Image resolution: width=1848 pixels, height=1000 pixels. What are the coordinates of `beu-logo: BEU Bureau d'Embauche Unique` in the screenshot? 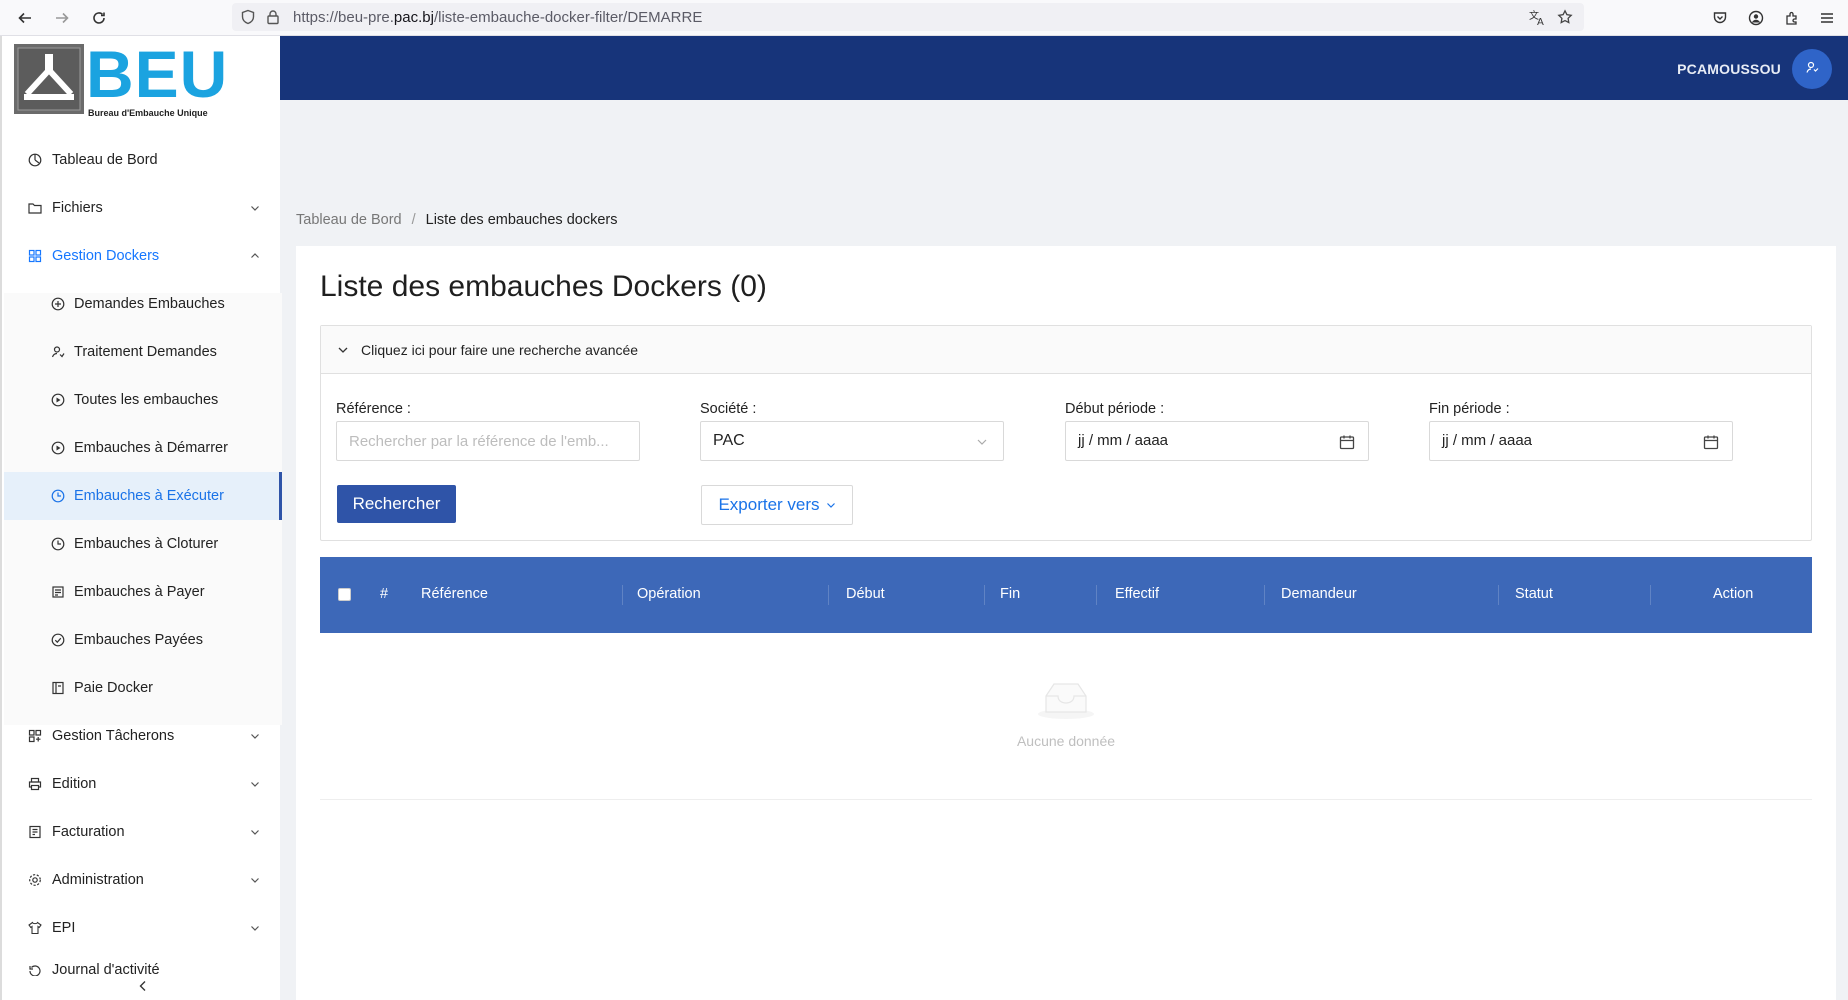 It's located at (120, 81).